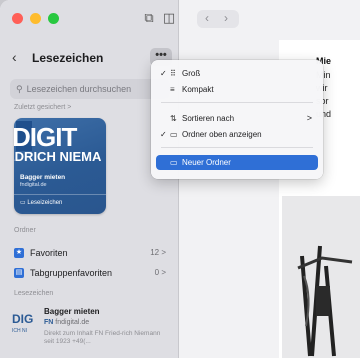  What do you see at coordinates (226, 18) in the screenshot?
I see `forward-arrow-icon: ›` at bounding box center [226, 18].